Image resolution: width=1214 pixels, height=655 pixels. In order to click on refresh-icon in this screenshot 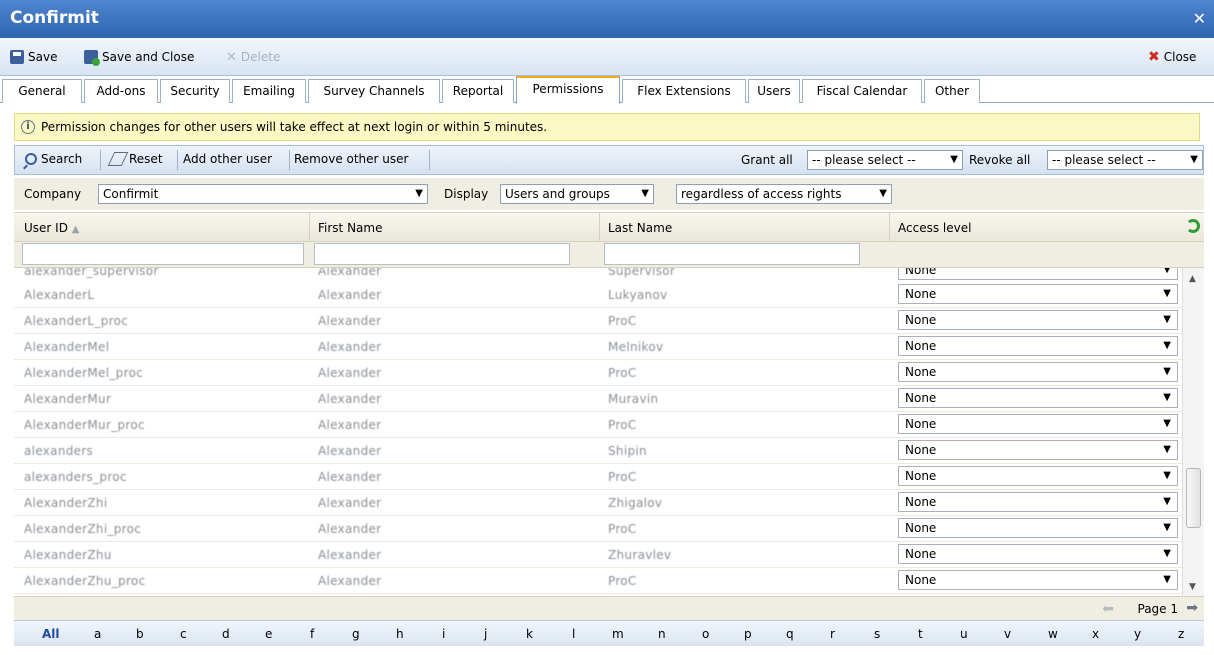, I will do `click(1193, 226)`.